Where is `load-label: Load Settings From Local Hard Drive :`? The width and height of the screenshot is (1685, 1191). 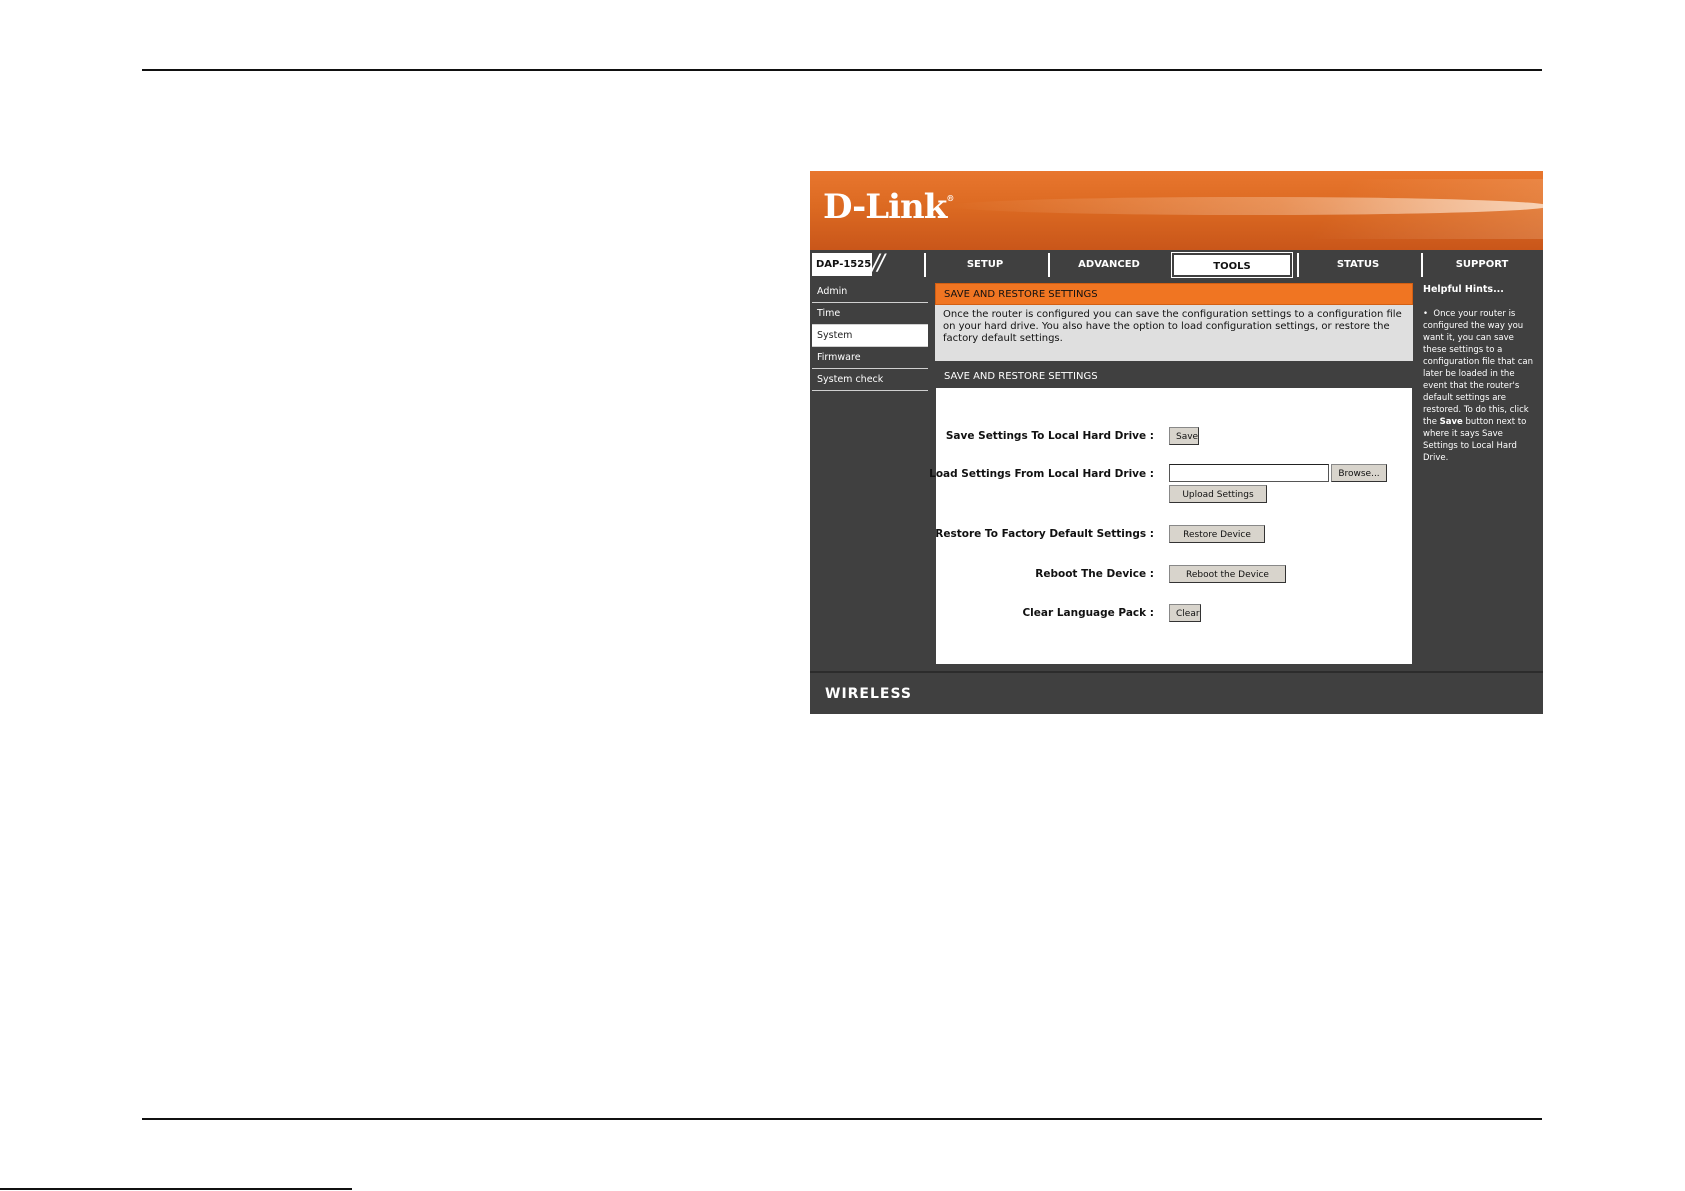 load-label: Load Settings From Local Hard Drive : is located at coordinates (1041, 474).